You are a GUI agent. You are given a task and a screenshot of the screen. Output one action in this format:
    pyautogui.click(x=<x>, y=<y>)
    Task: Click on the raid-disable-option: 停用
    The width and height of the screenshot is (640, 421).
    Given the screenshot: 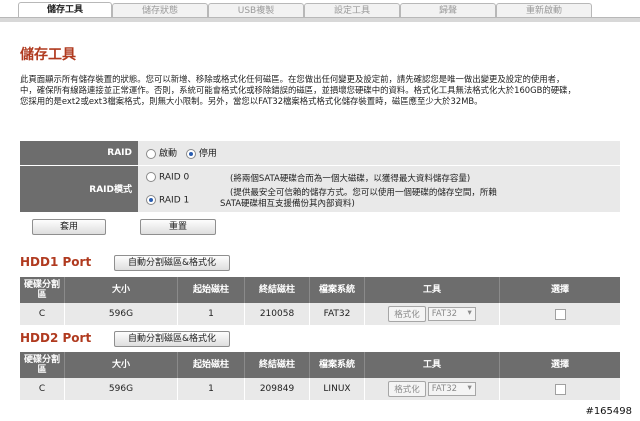 What is the action you would take?
    pyautogui.click(x=201, y=154)
    